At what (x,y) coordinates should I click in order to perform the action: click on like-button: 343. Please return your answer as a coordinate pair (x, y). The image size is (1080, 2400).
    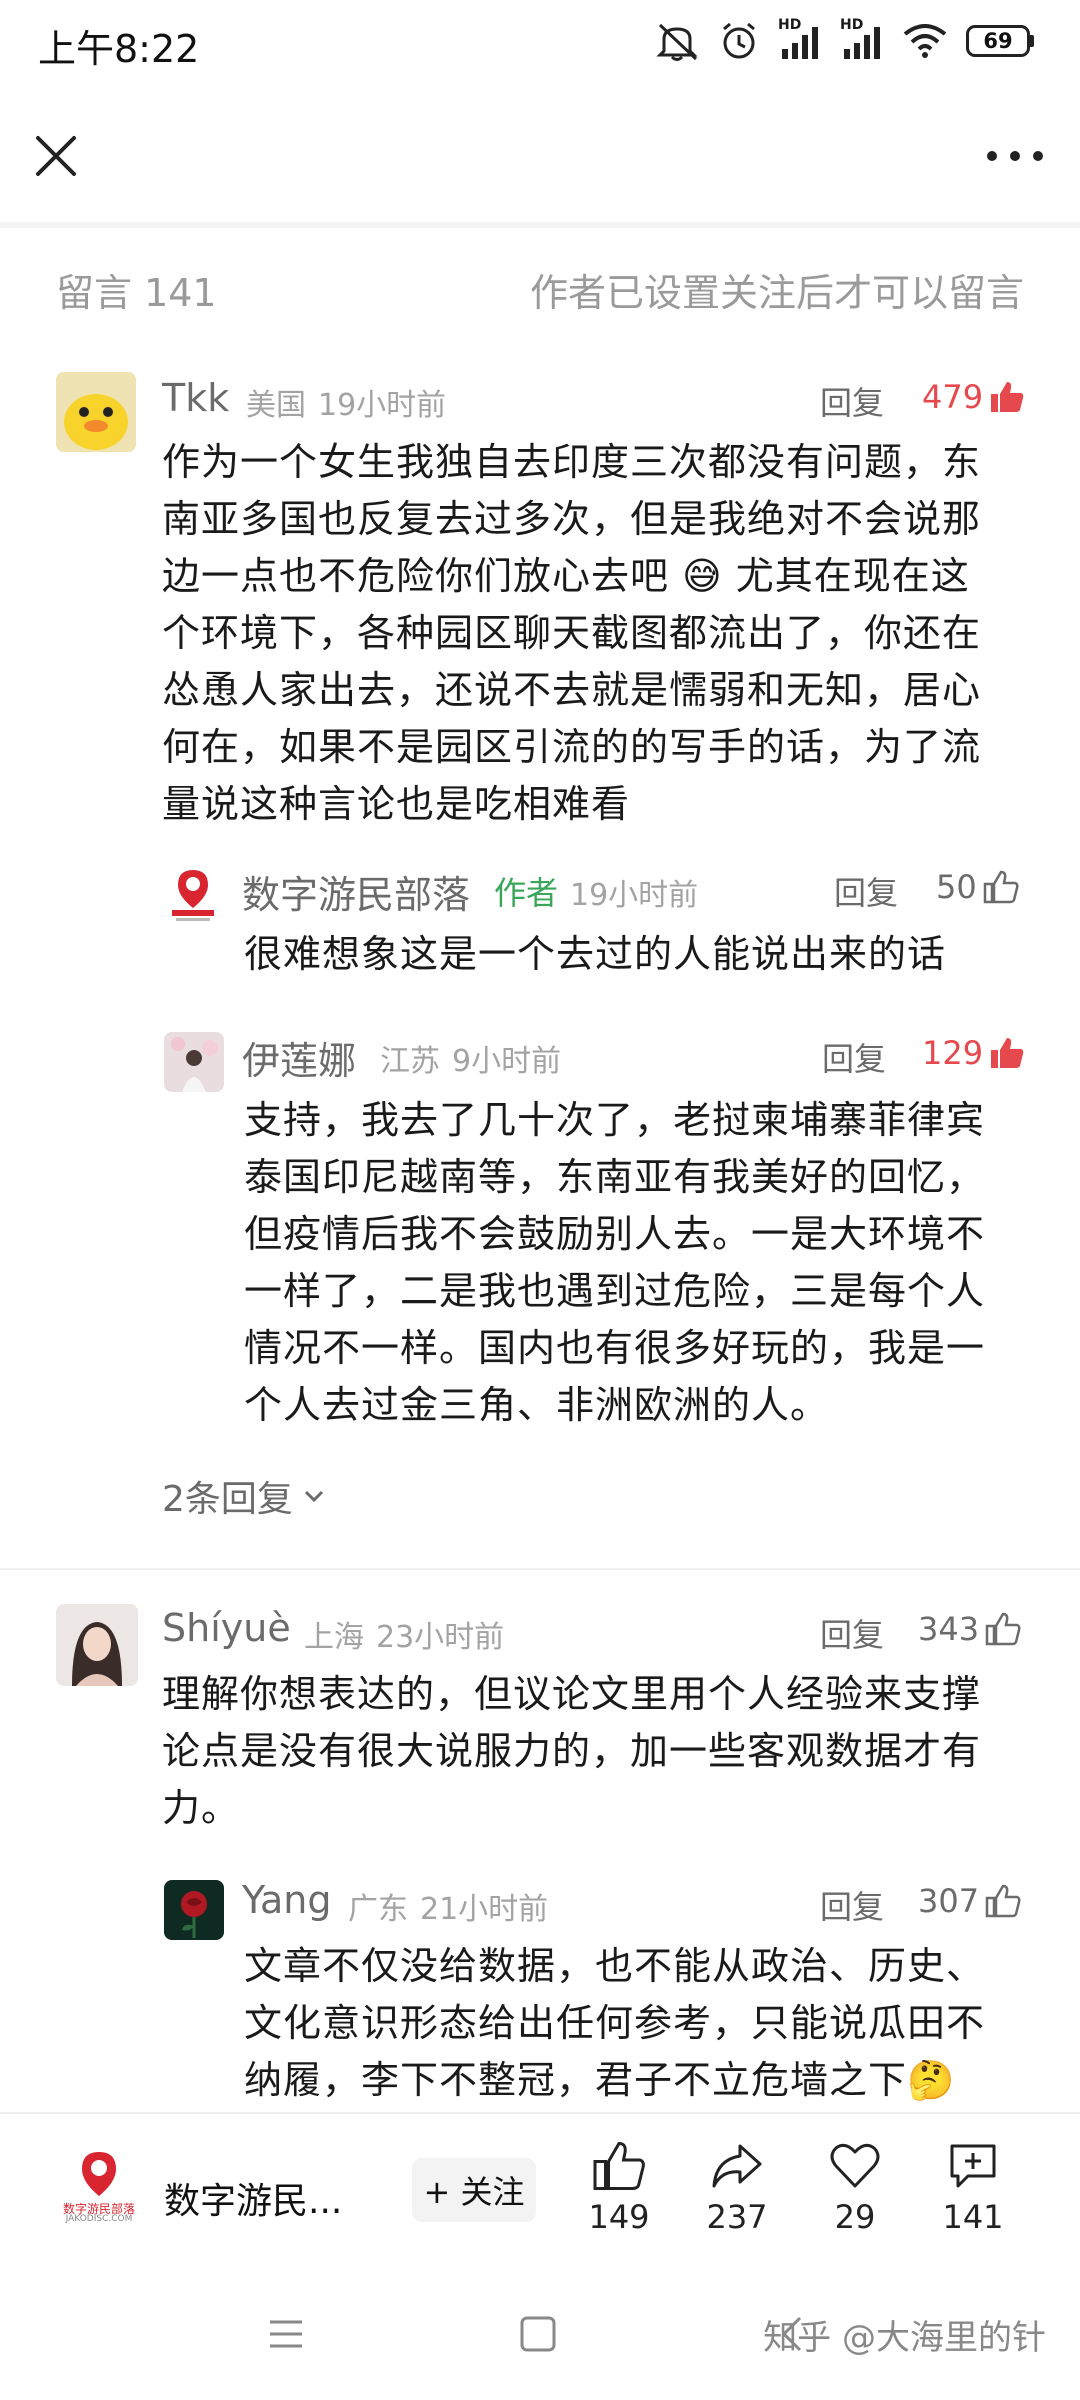
    Looking at the image, I should click on (969, 1629).